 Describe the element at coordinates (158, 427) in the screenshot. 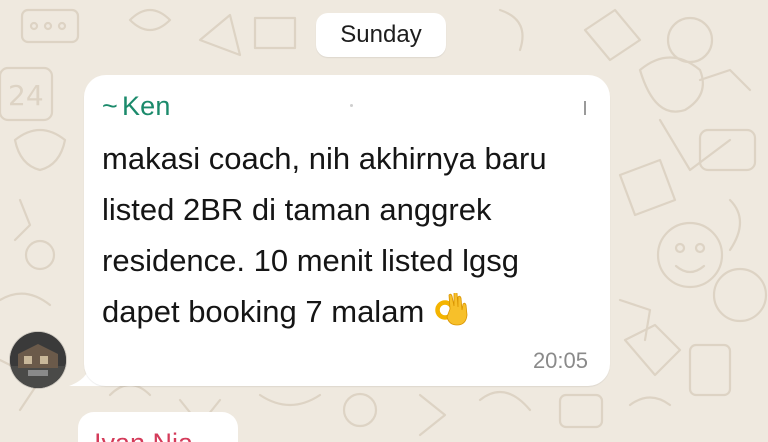

I see `next-message-bubble: Ivan Nia` at that location.